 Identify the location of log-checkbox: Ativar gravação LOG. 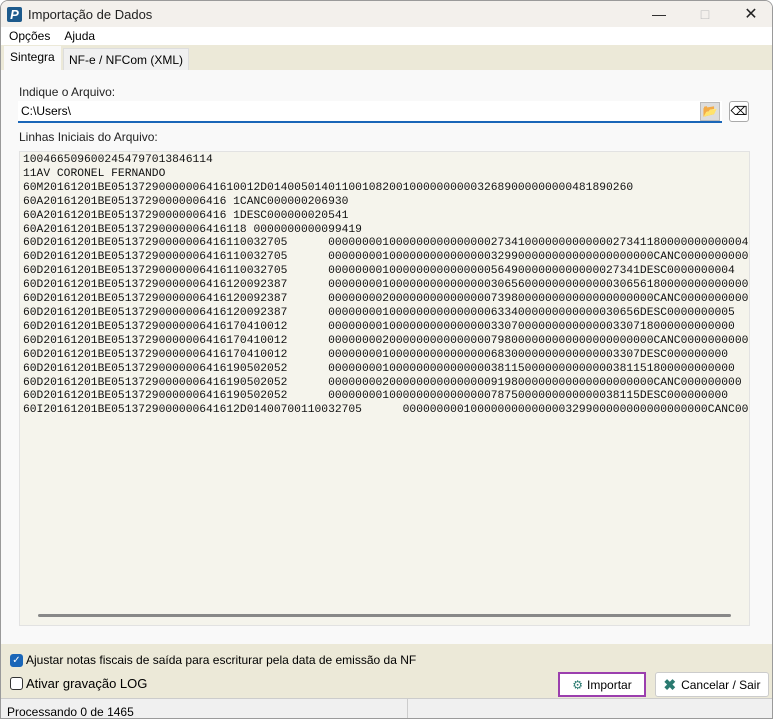
(78, 683).